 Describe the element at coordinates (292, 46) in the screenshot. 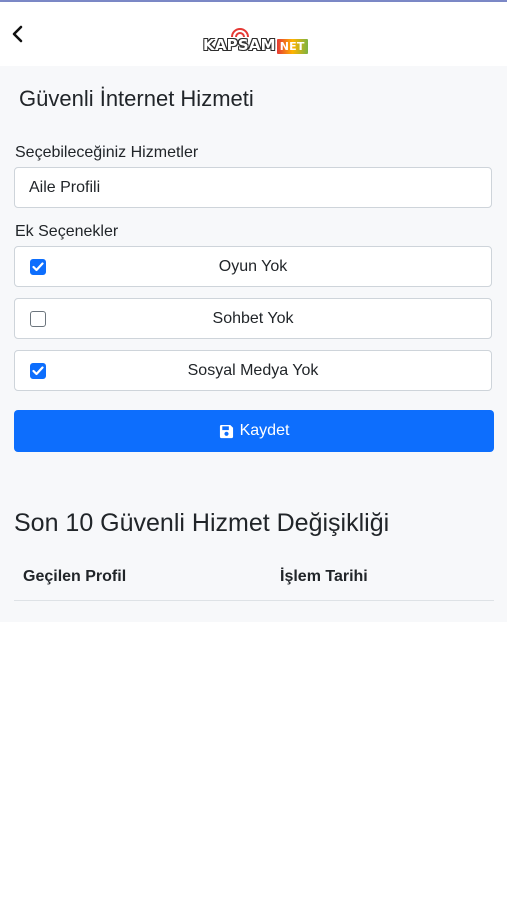

I see `logo-text-net: NET` at that location.